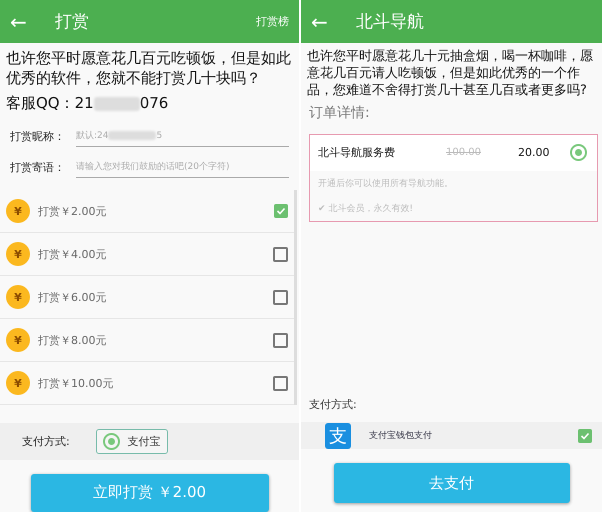 Image resolution: width=602 pixels, height=512 pixels. What do you see at coordinates (338, 435) in the screenshot?
I see `alipay-logo: 支` at bounding box center [338, 435].